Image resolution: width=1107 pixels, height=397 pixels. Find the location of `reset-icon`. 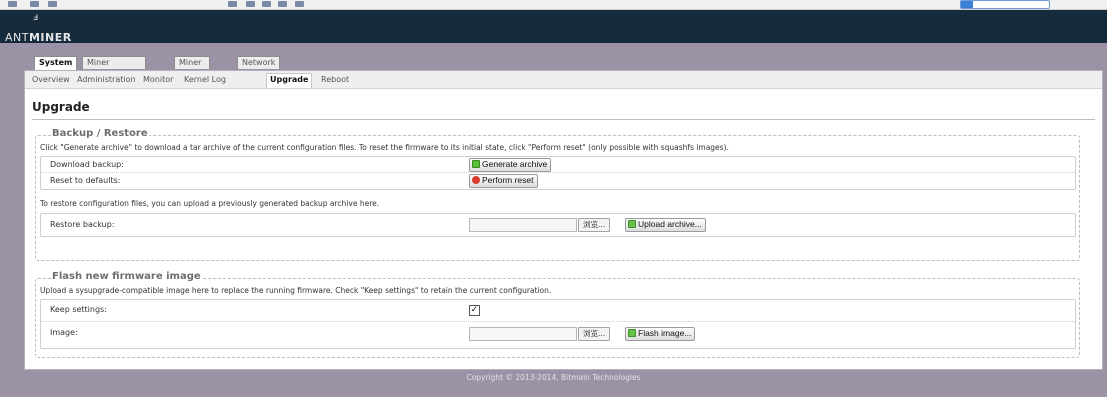

reset-icon is located at coordinates (476, 180).